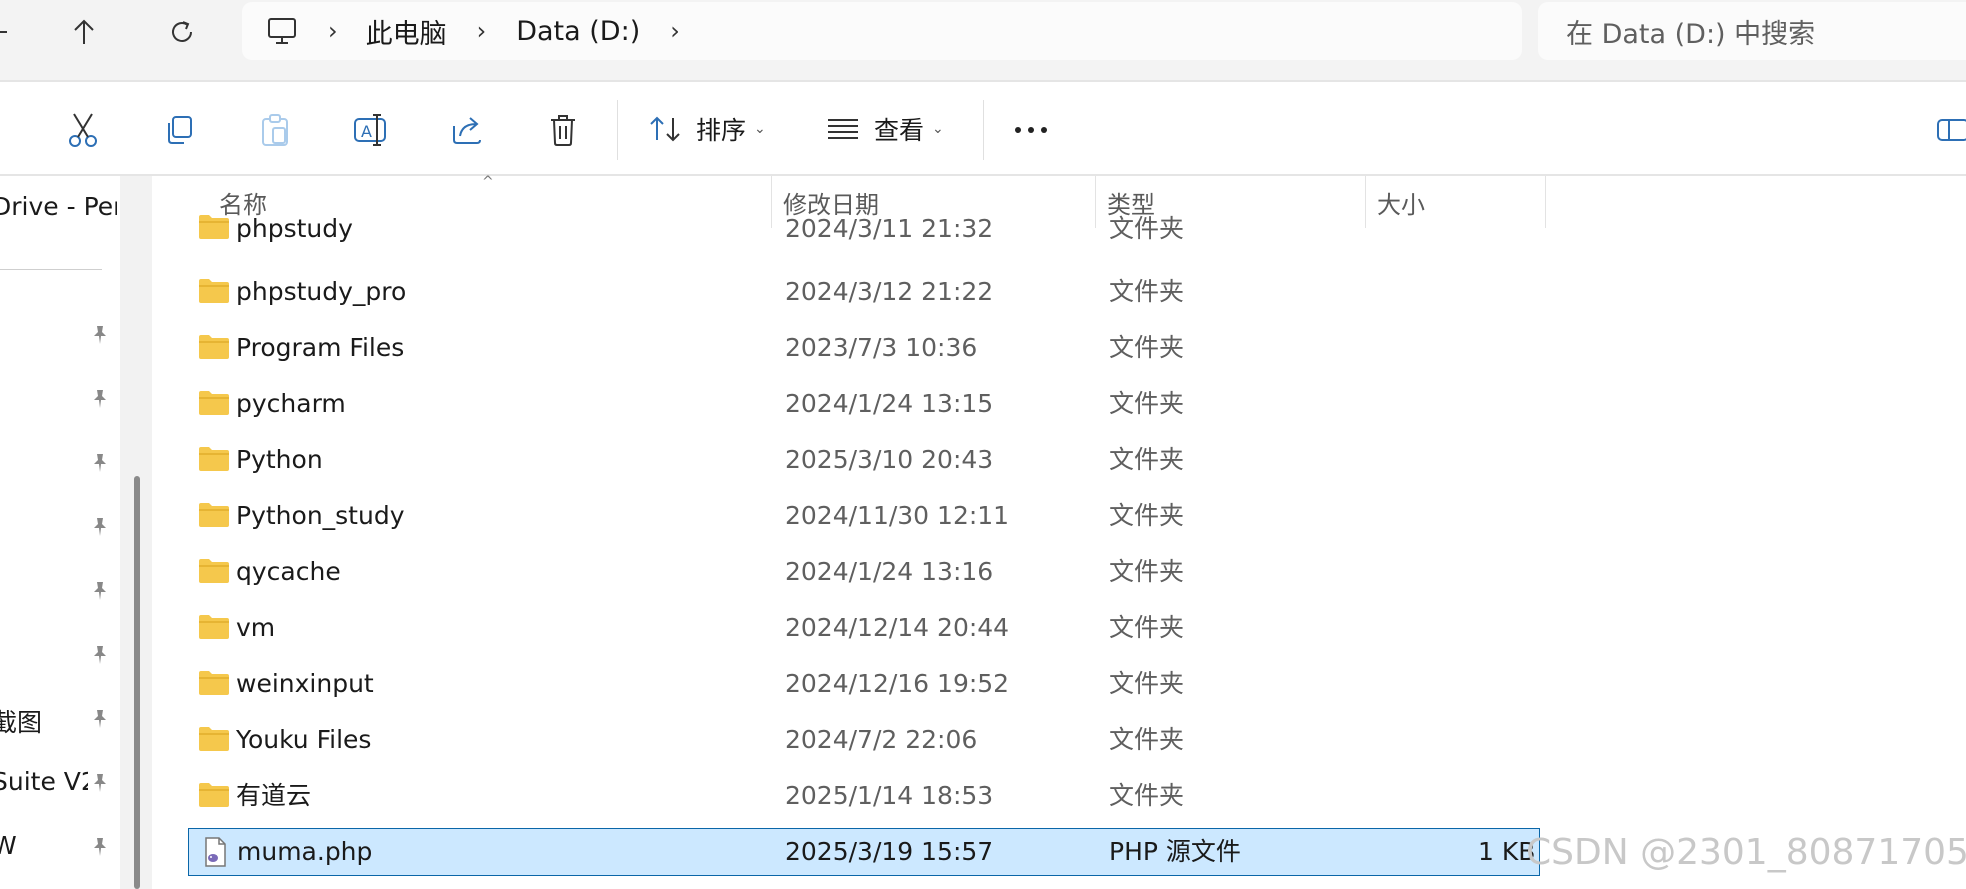 The image size is (1966, 889). What do you see at coordinates (305, 683) in the screenshot?
I see `file-name: weinxinput` at bounding box center [305, 683].